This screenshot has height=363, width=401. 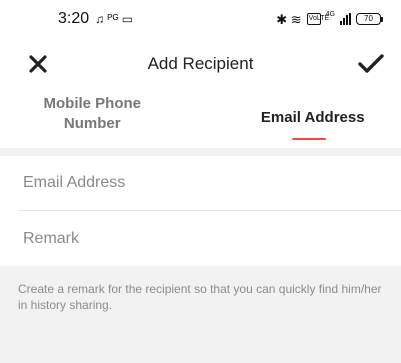 What do you see at coordinates (114, 19) in the screenshot?
I see `notification-icons: ♫ ᴾᴳ ▭` at bounding box center [114, 19].